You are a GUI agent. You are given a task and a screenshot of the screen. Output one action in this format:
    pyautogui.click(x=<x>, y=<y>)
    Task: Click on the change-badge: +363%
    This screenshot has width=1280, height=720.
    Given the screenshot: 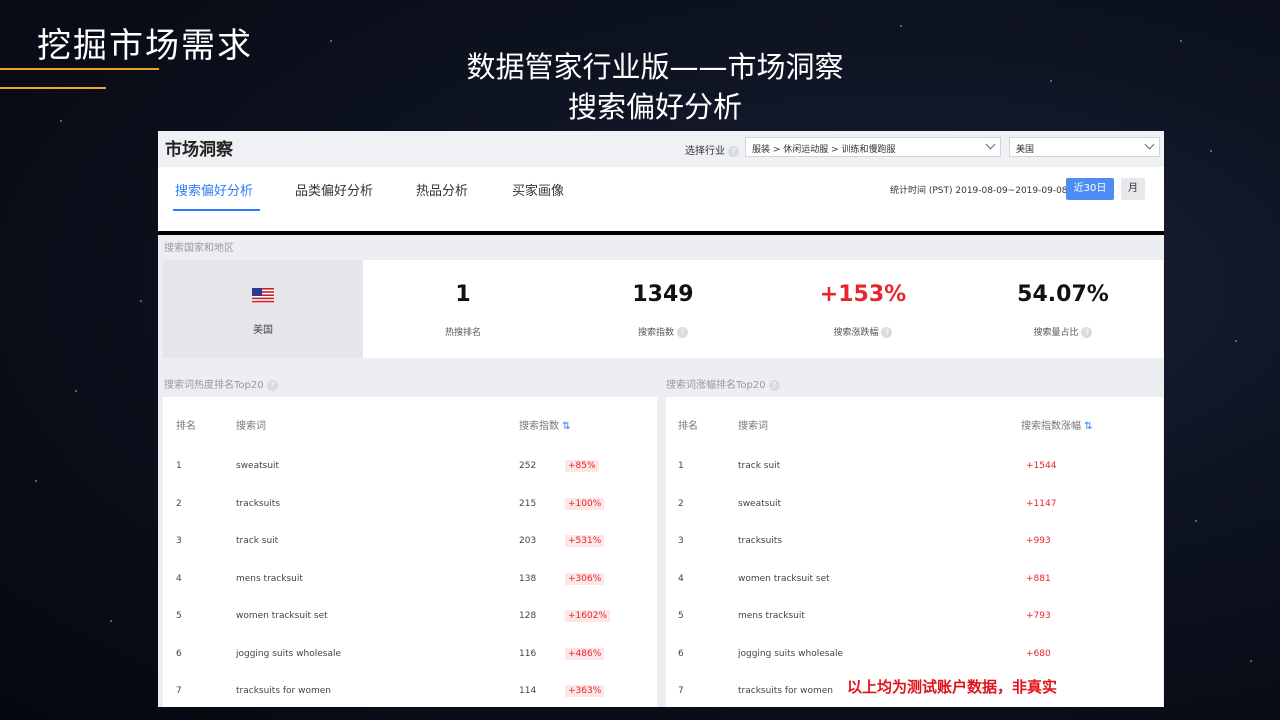 What is the action you would take?
    pyautogui.click(x=585, y=691)
    